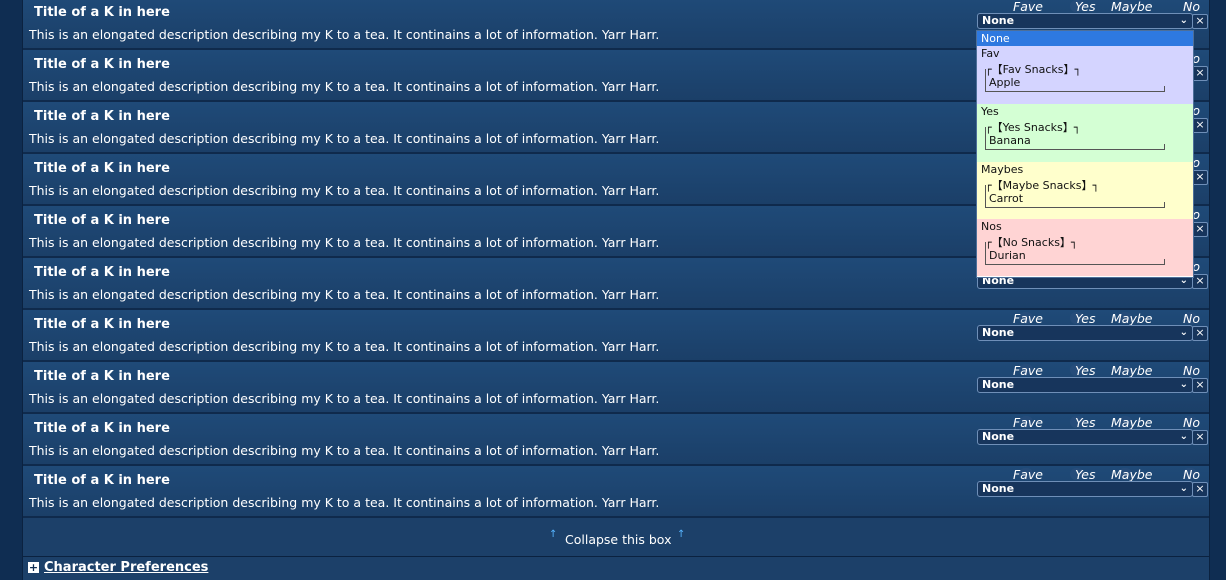 This screenshot has width=1226, height=580. I want to click on option-item: Carrot, so click(1006, 198).